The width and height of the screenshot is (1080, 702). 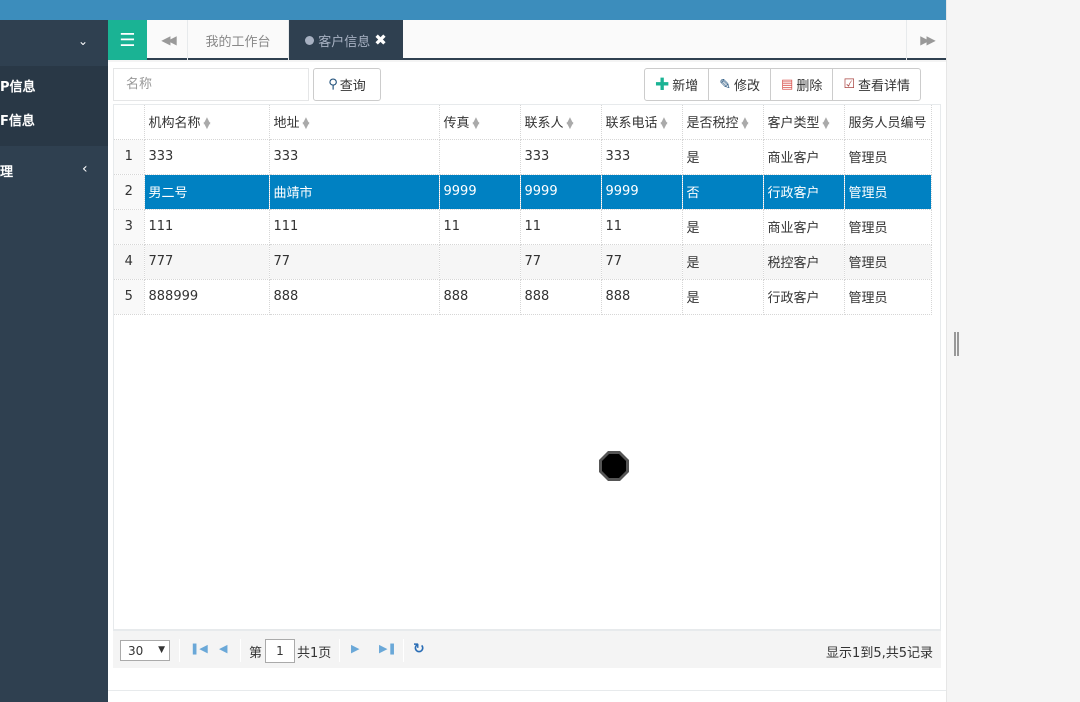 I want to click on last-page-icon: ▶❚, so click(x=388, y=648).